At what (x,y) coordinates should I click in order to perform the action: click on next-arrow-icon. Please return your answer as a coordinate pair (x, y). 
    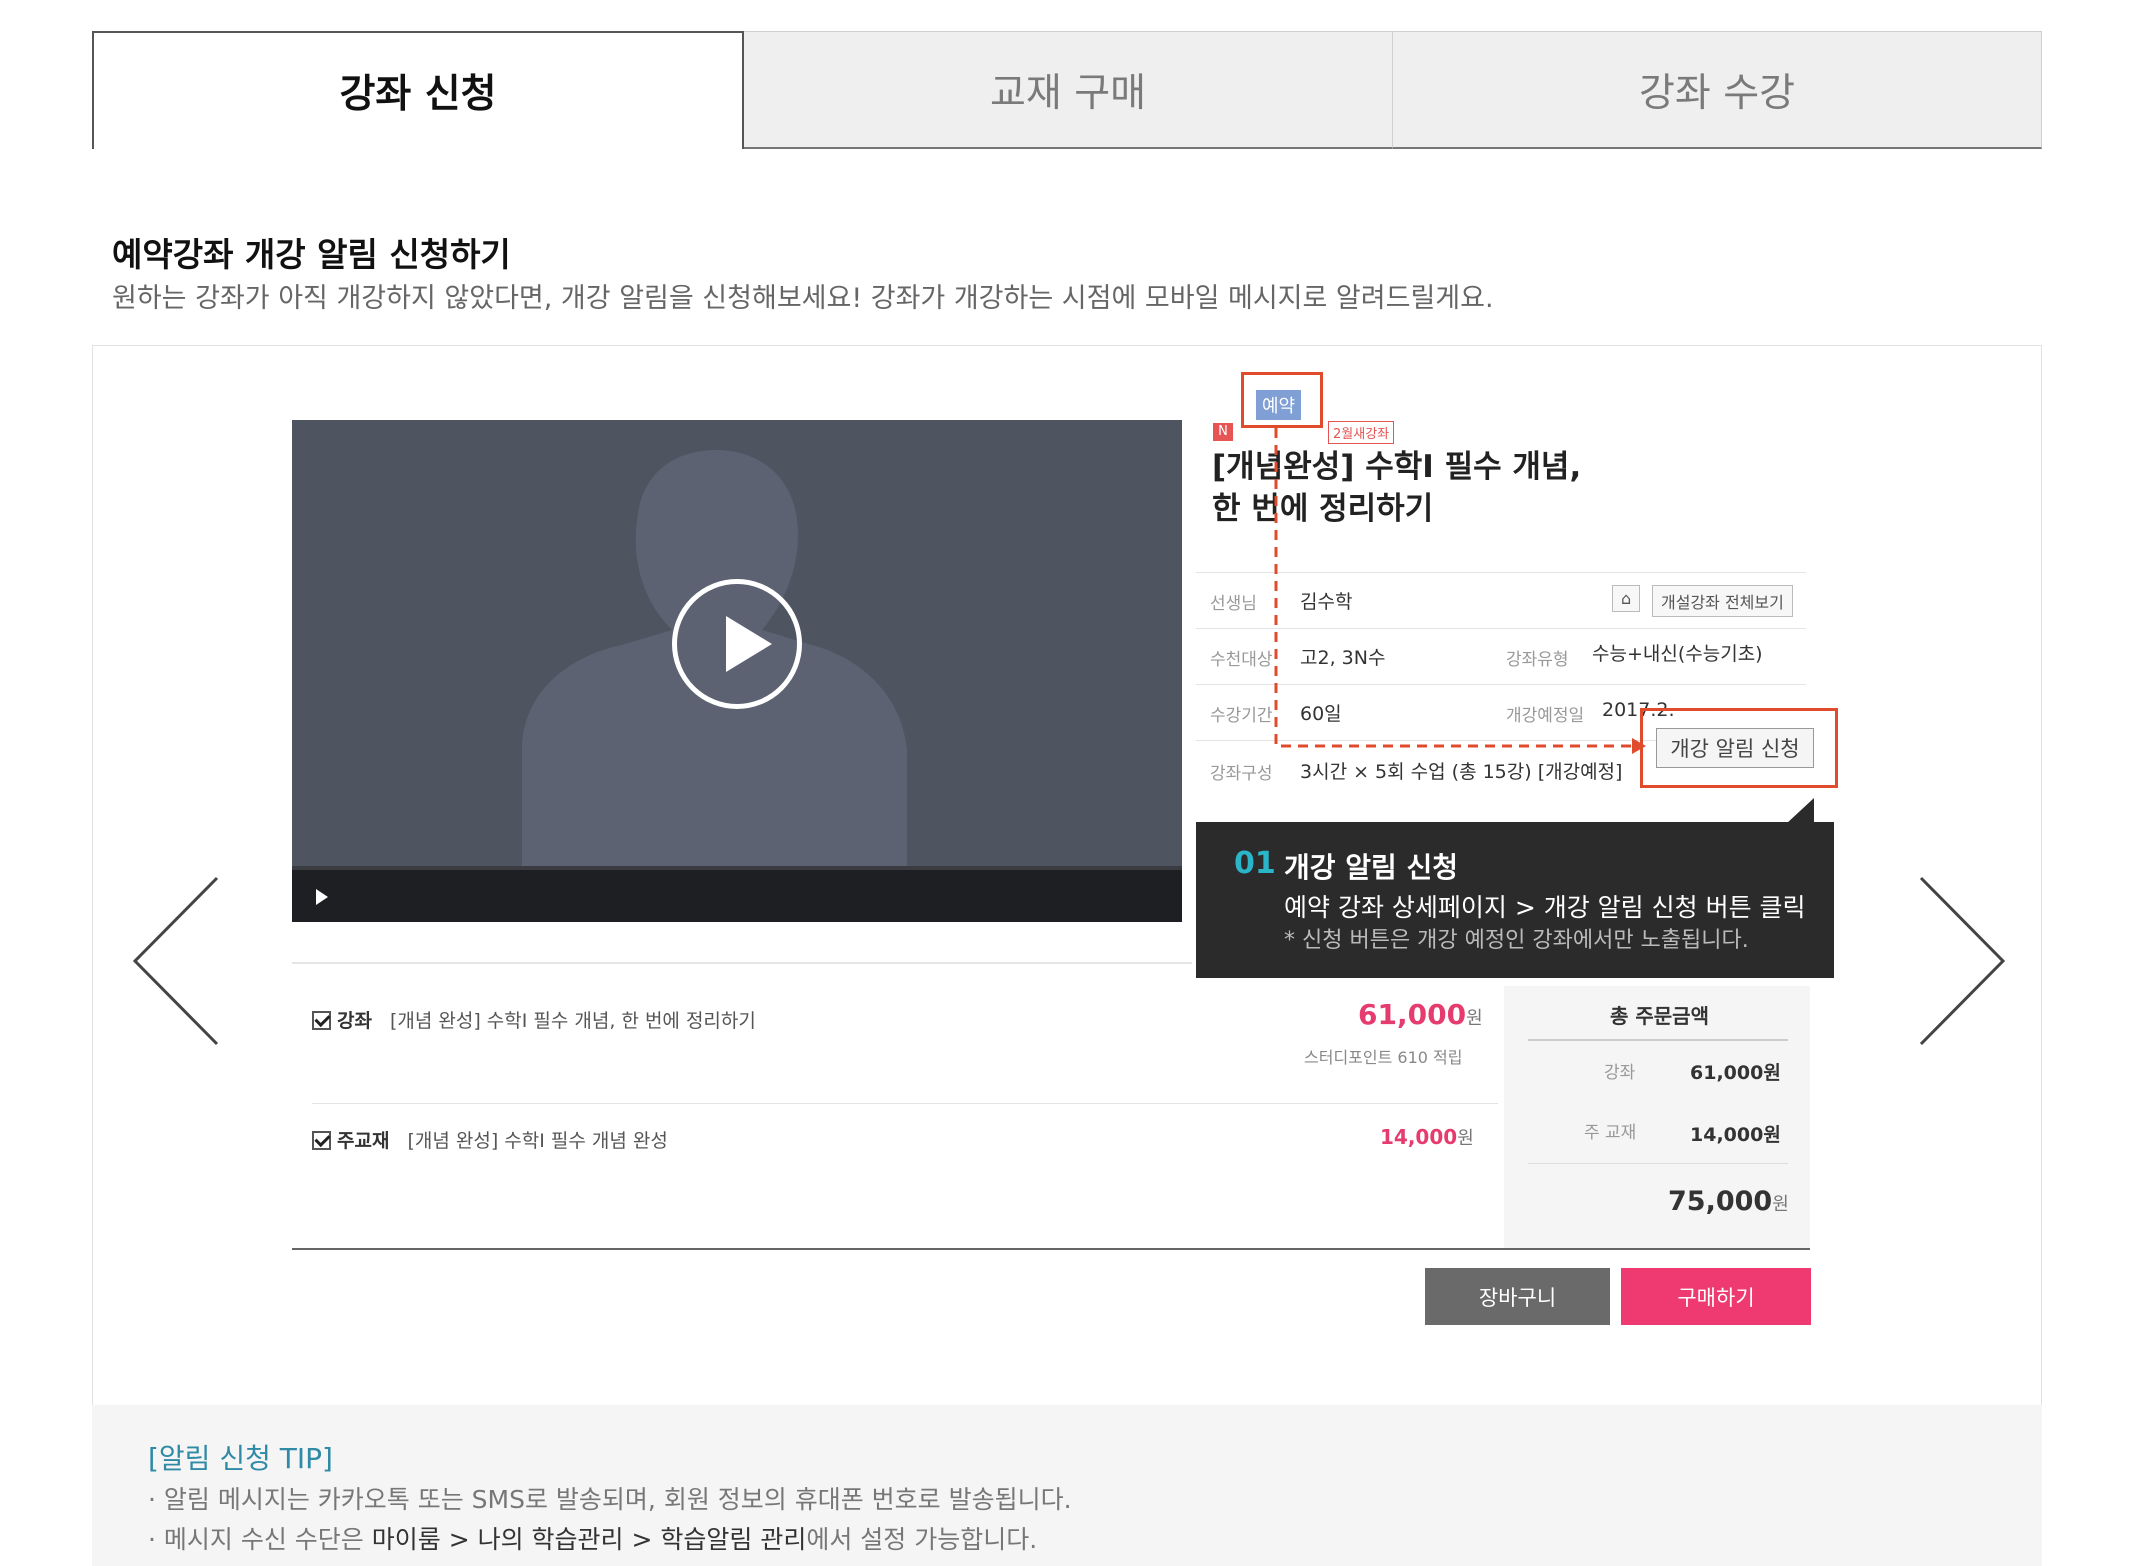
    Looking at the image, I should click on (1961, 961).